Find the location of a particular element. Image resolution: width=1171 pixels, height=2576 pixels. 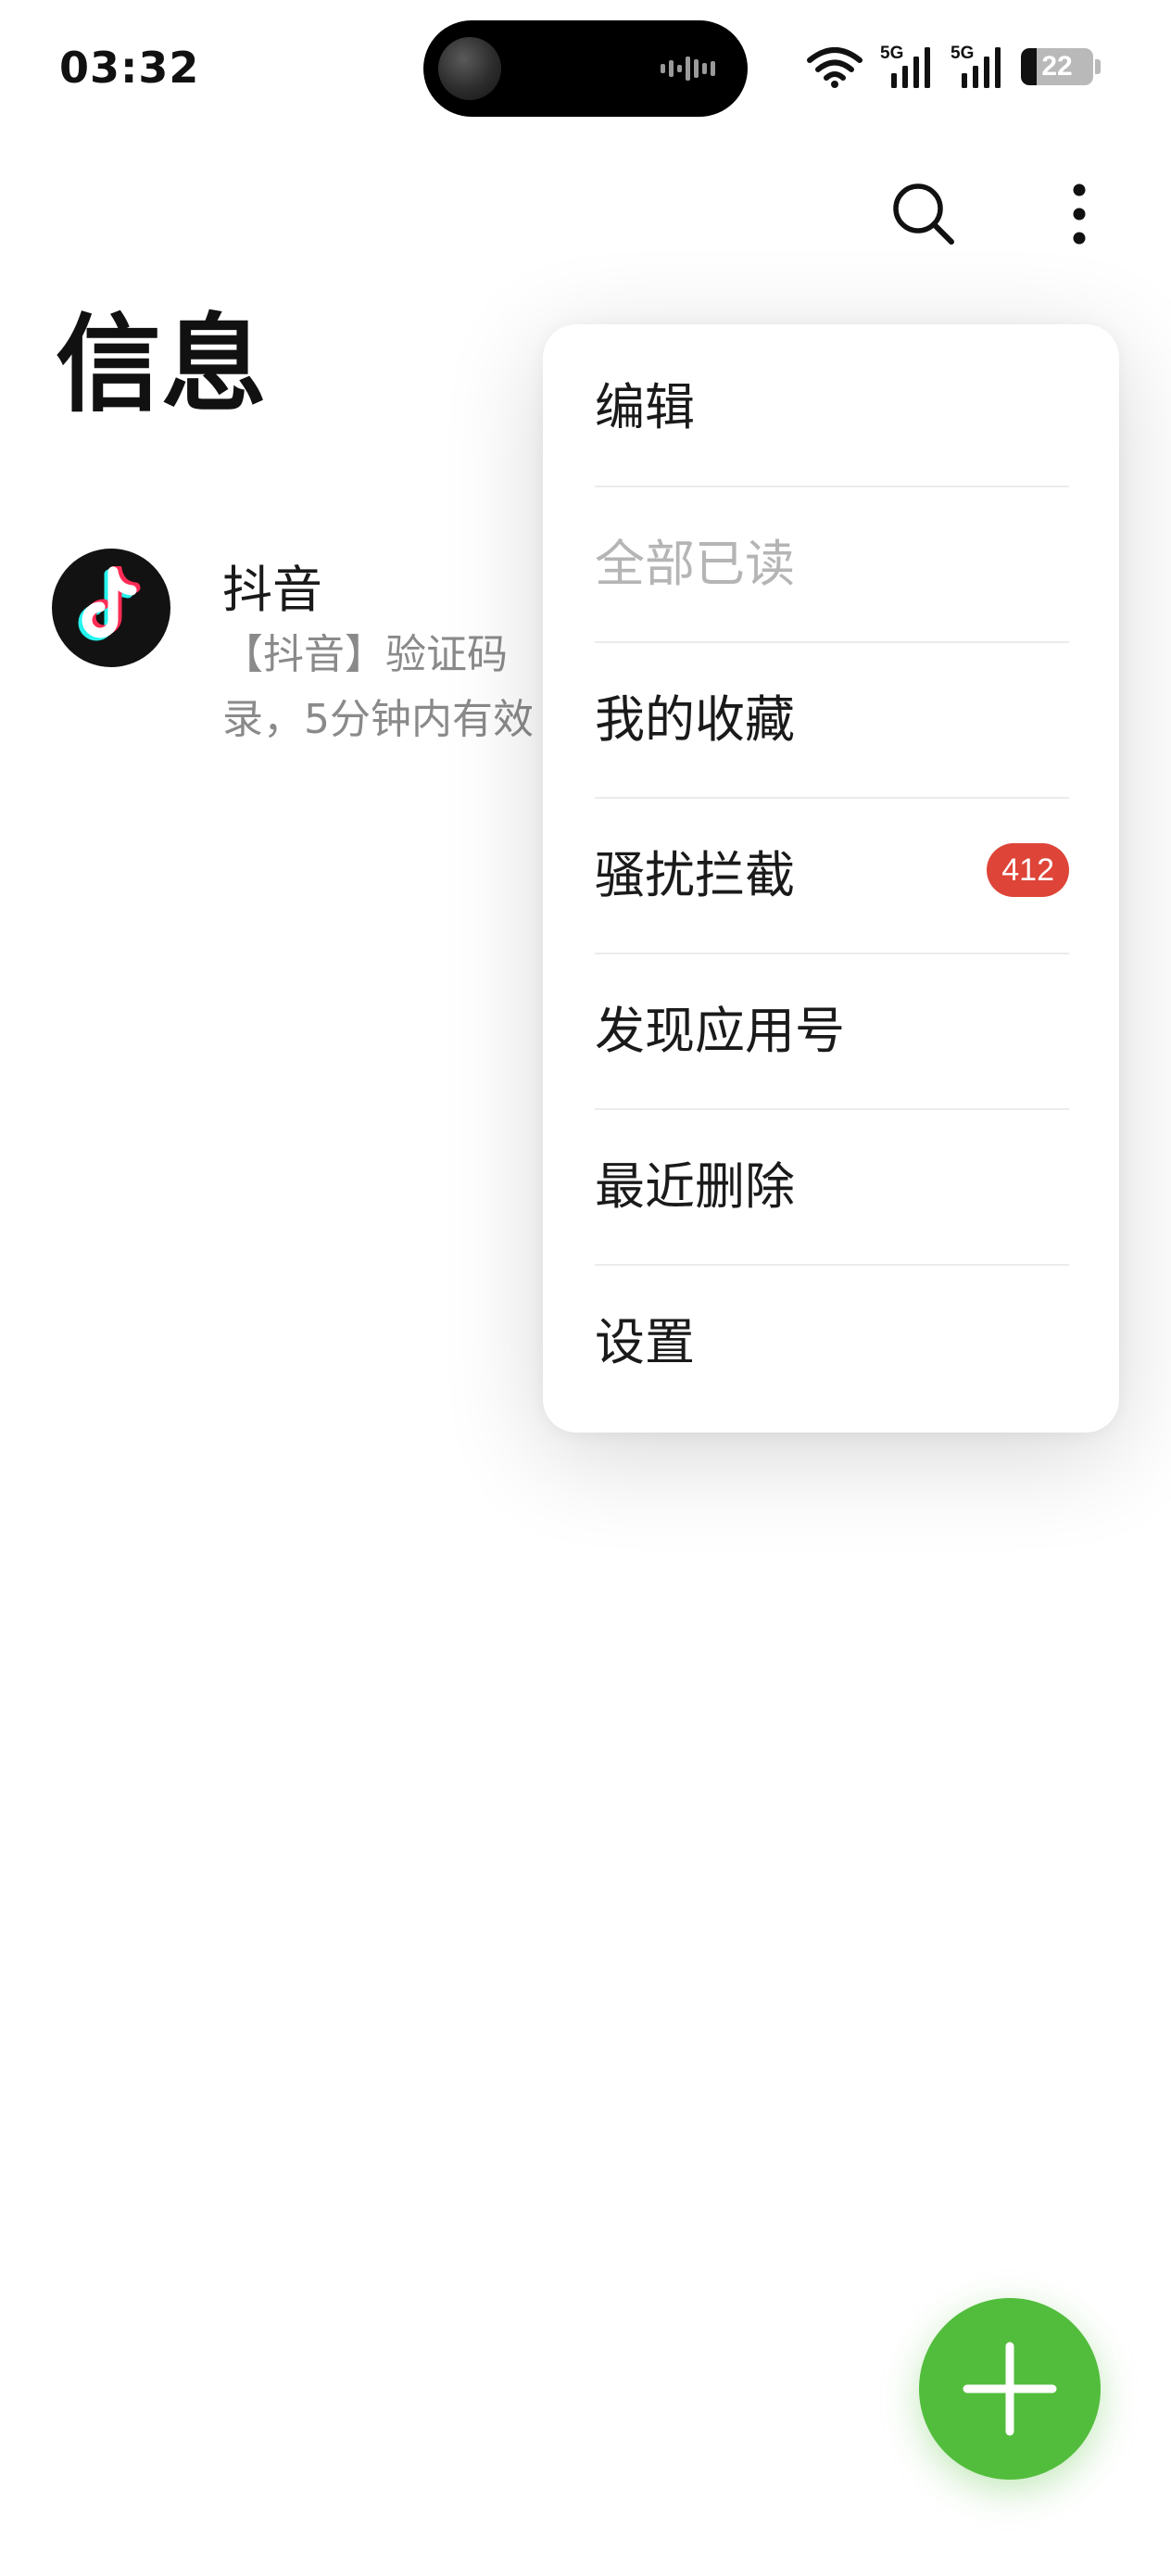

search-button is located at coordinates (924, 214).